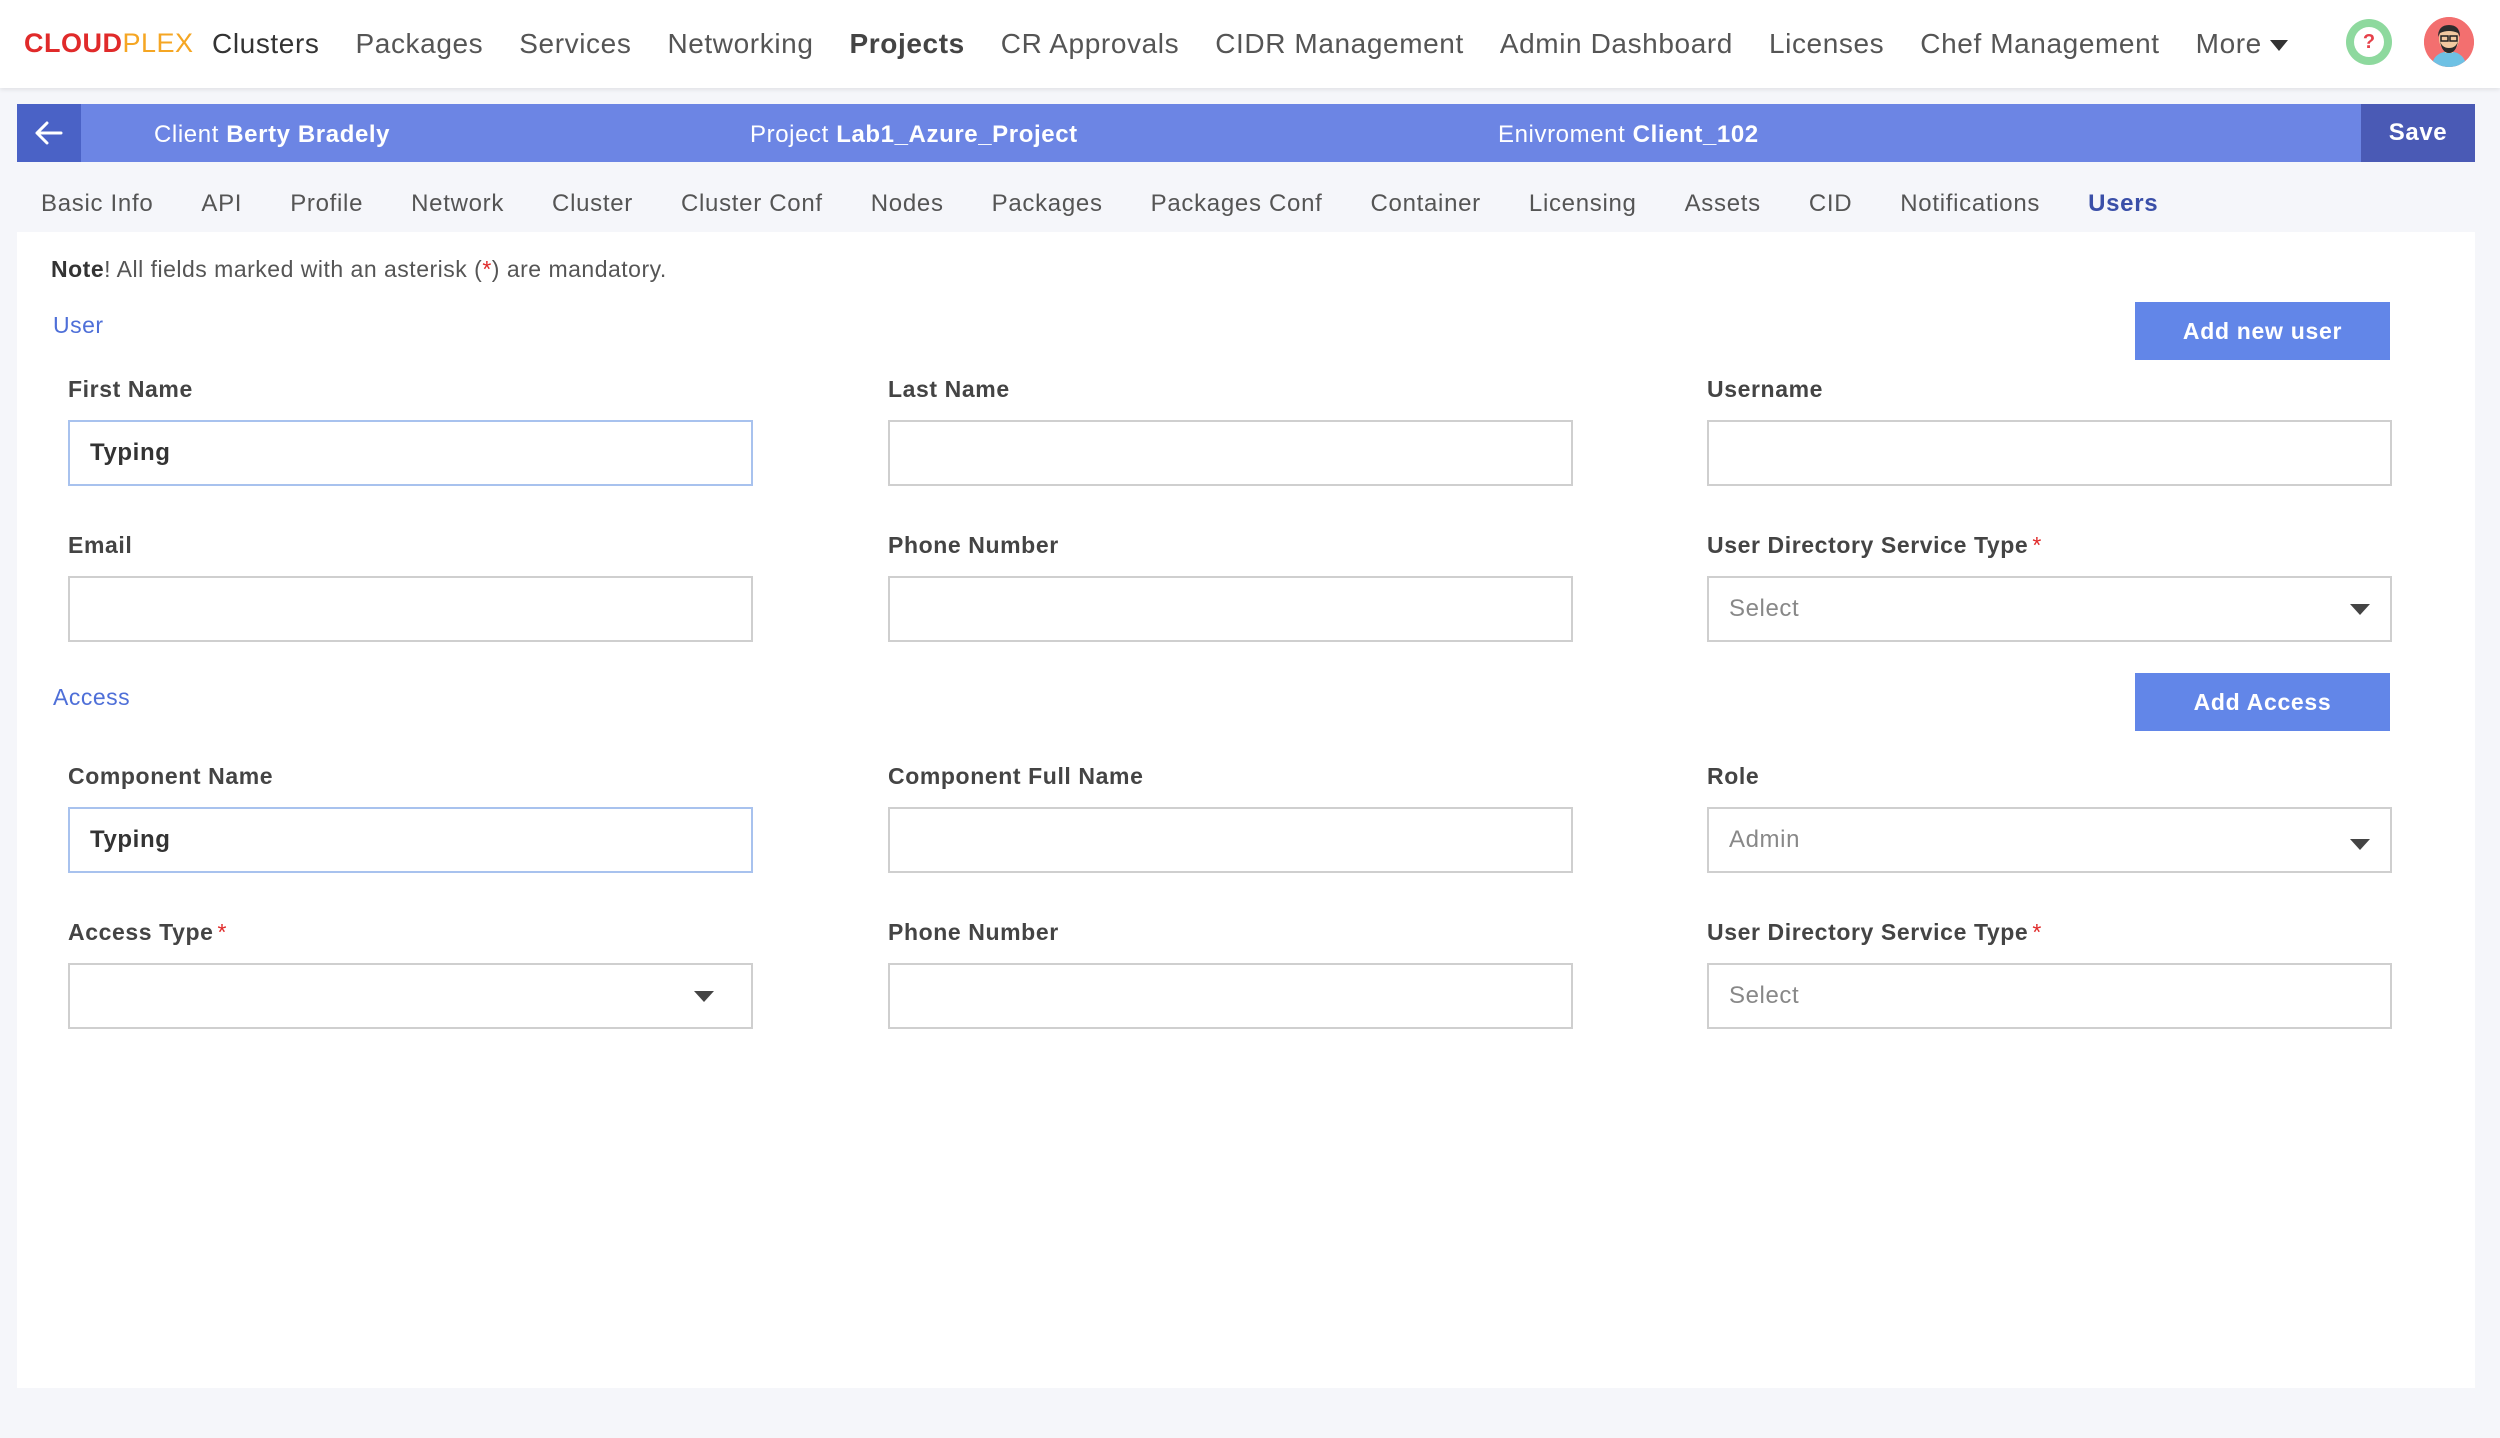 This screenshot has width=2500, height=1438. I want to click on nav-networking: Networking, so click(740, 44).